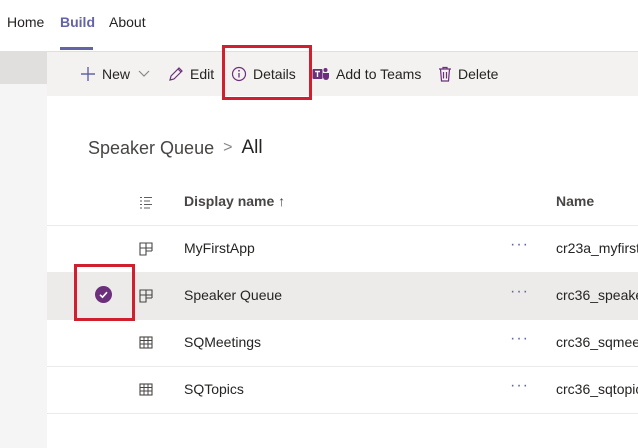  Describe the element at coordinates (597, 342) in the screenshot. I see `row-name: crc36_sqmeet` at that location.